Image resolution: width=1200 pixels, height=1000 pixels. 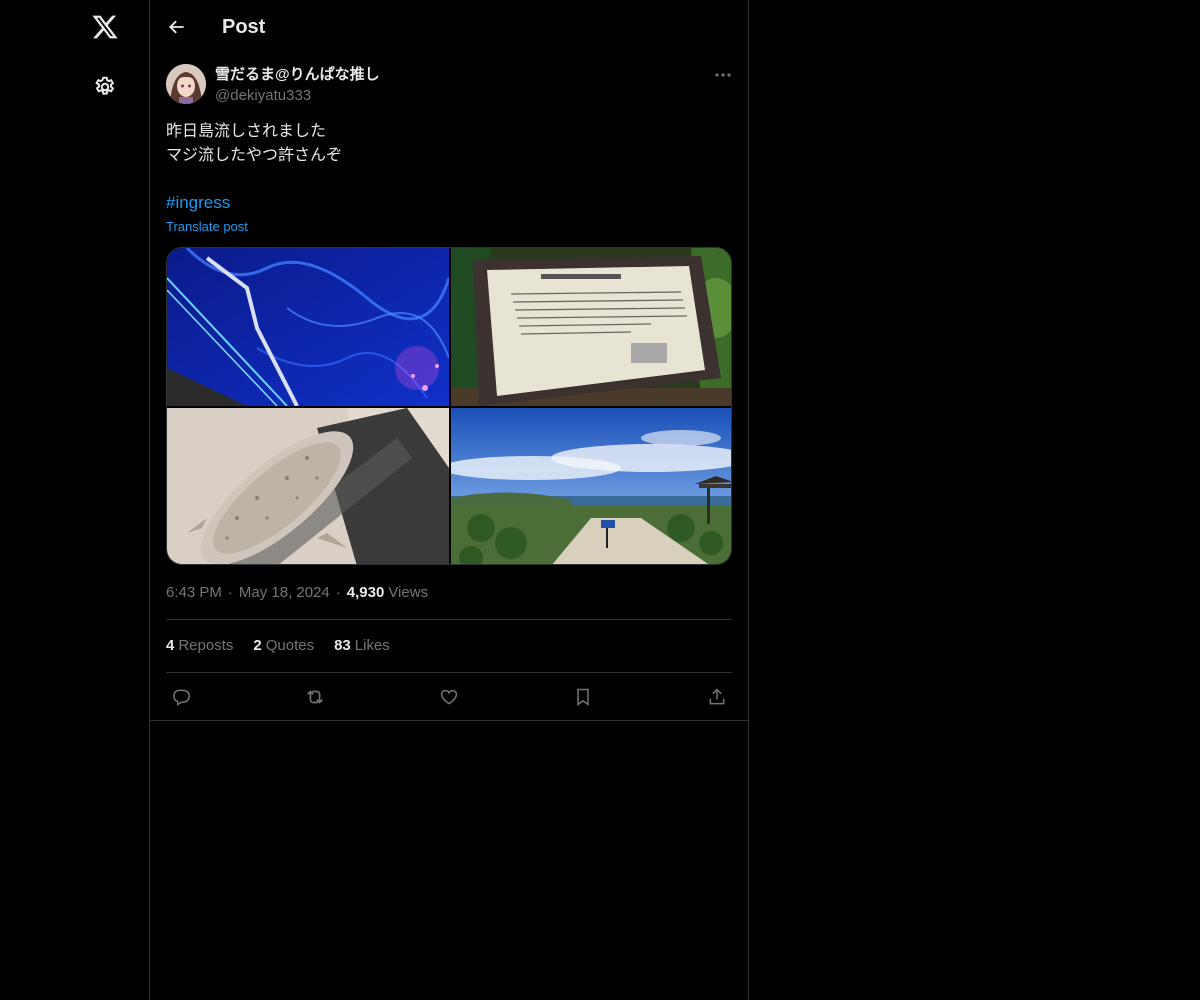 What do you see at coordinates (365, 592) in the screenshot?
I see `views-count: 4,930` at bounding box center [365, 592].